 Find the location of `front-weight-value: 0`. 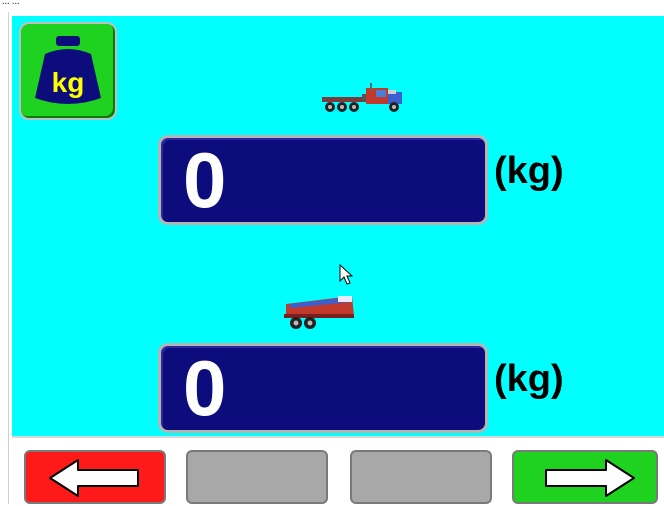

front-weight-value: 0 is located at coordinates (205, 180).